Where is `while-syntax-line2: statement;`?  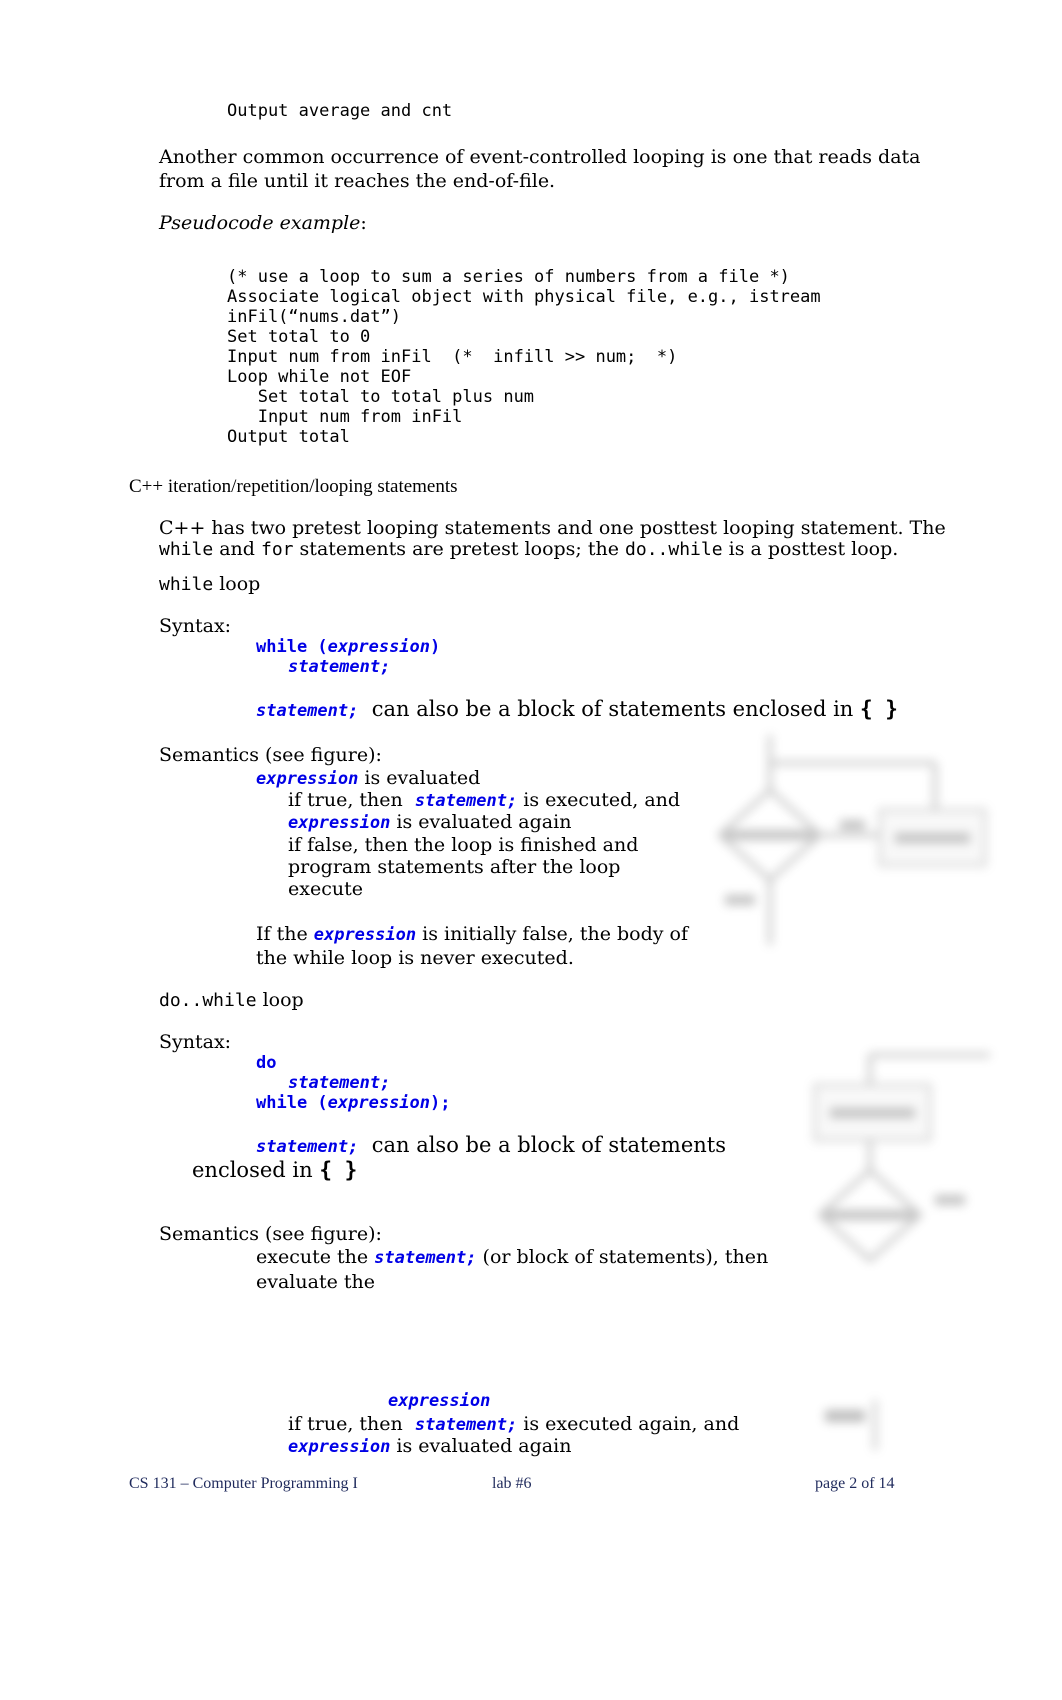
while-syntax-line2: statement; is located at coordinates (339, 667).